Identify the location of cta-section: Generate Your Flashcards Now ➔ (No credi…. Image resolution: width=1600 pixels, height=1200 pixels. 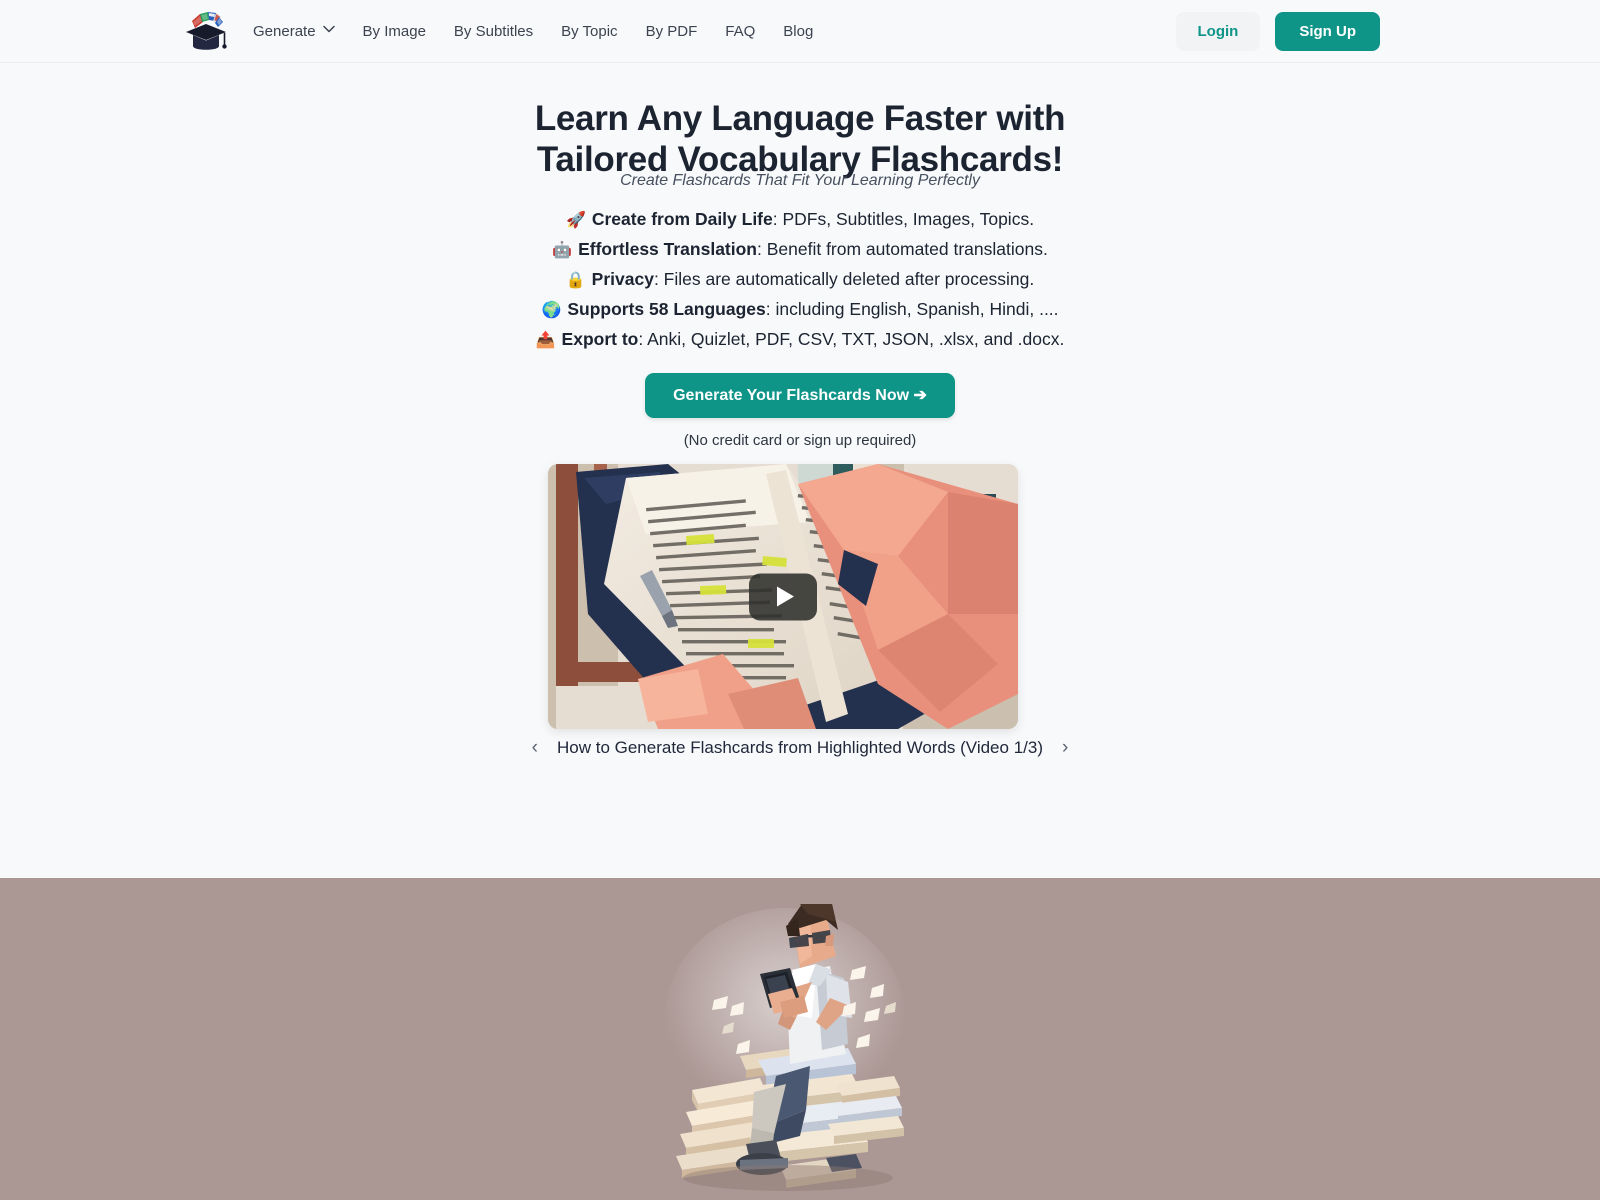
(800, 411).